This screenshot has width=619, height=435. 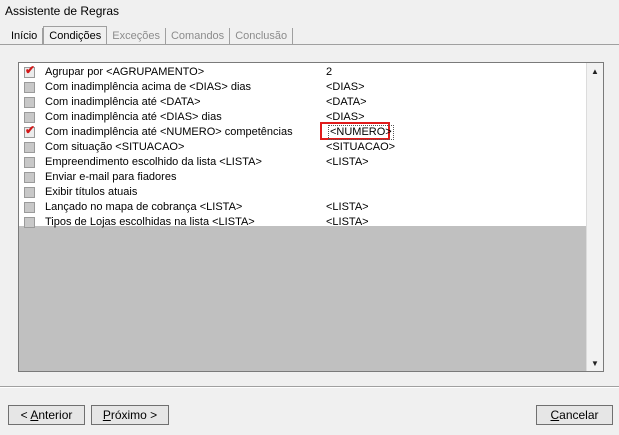 I want to click on tab-conclusao: Conclusão, so click(x=262, y=36).